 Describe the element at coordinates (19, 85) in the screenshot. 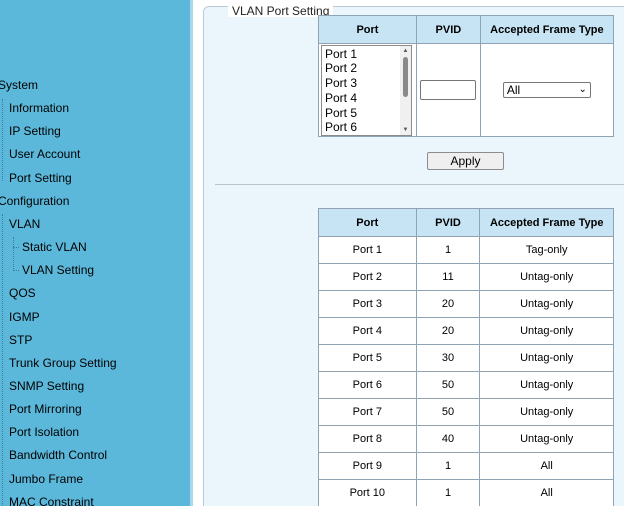

I see `sidebar-item-system: System` at that location.